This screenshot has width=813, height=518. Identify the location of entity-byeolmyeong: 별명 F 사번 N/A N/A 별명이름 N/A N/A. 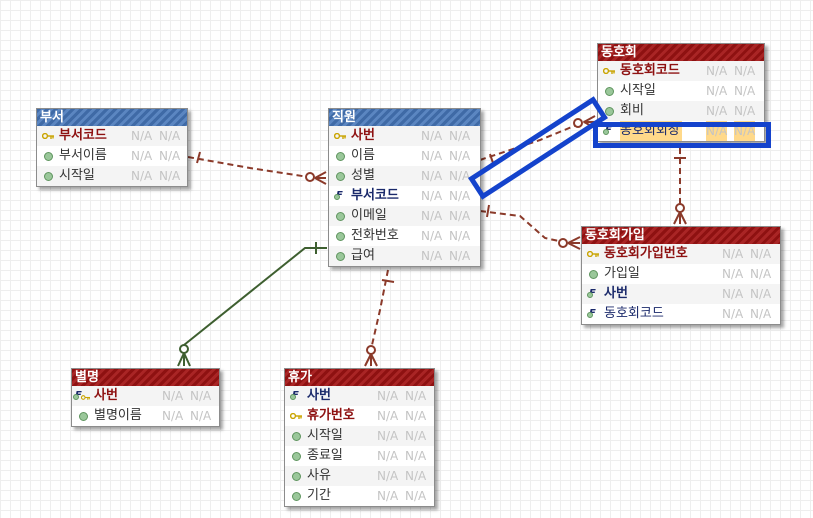
(145, 397).